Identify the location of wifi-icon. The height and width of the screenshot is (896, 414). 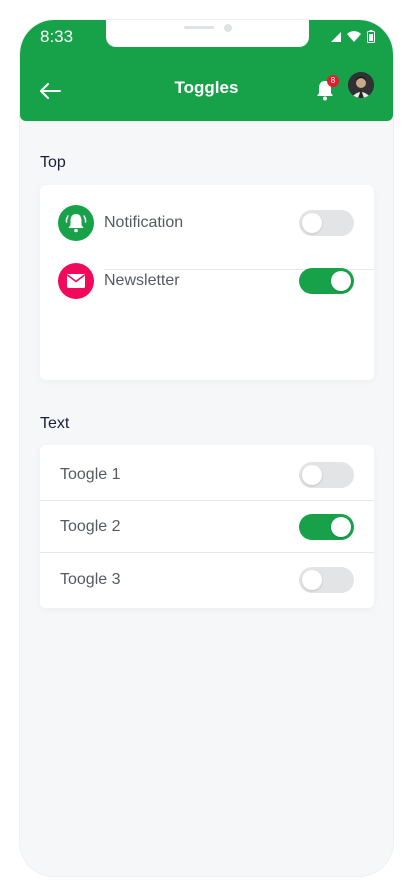
(354, 36).